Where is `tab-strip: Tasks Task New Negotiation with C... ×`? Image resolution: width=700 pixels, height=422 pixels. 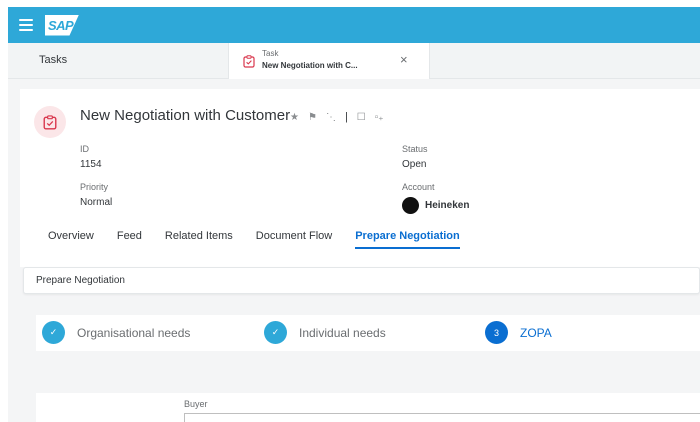 tab-strip: Tasks Task New Negotiation with C... × is located at coordinates (354, 61).